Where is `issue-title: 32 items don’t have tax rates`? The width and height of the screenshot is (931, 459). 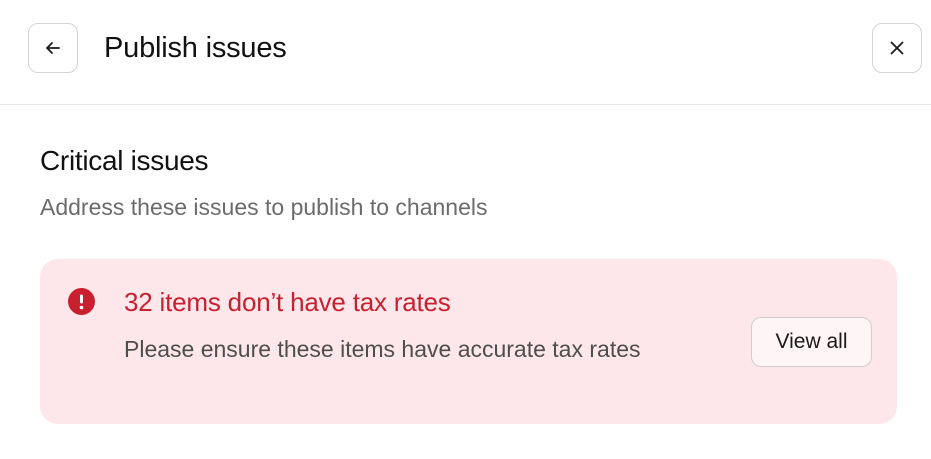
issue-title: 32 items don’t have tax rates is located at coordinates (287, 302).